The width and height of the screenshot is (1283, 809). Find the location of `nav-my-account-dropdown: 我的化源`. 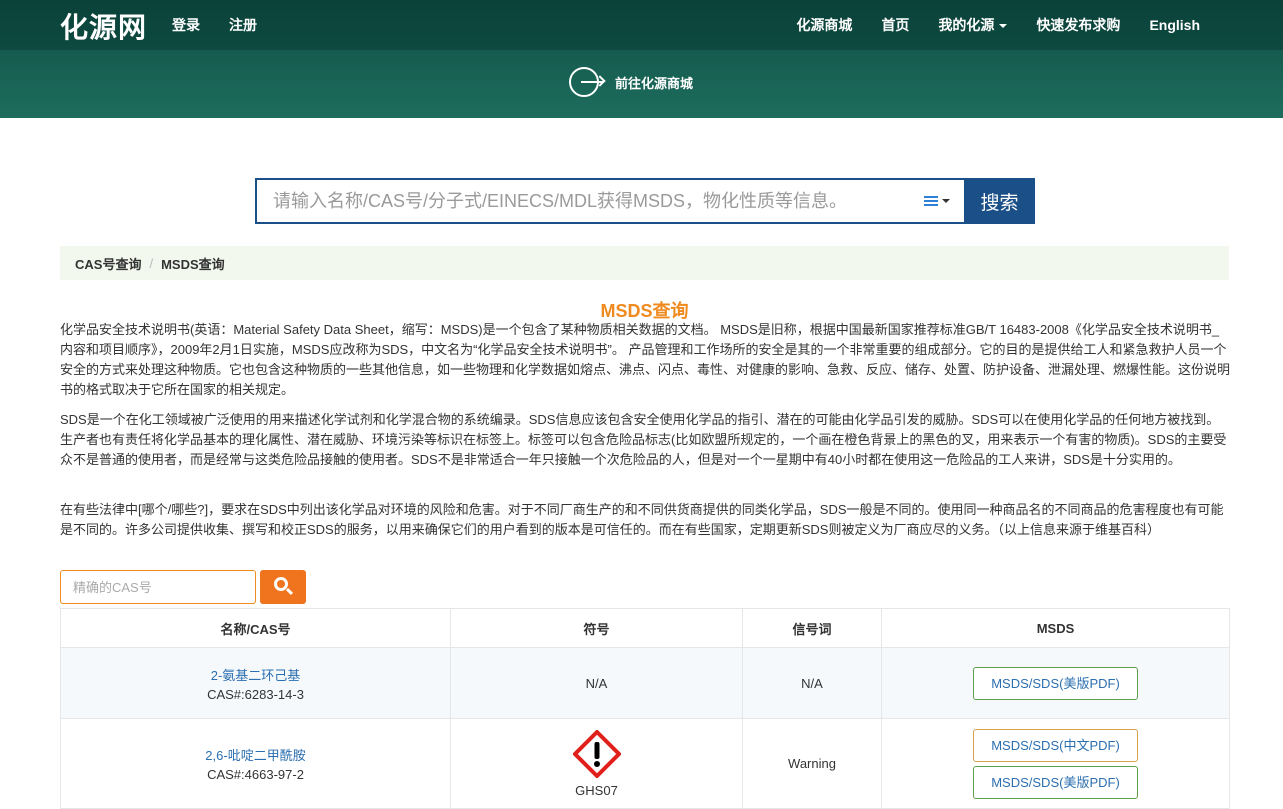

nav-my-account-dropdown: 我的化源 is located at coordinates (973, 25).